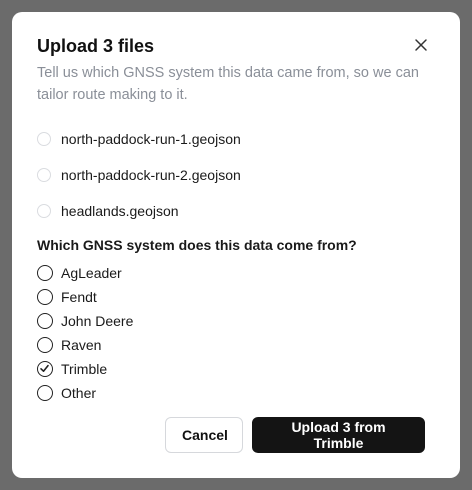 The height and width of the screenshot is (490, 472). I want to click on file-item: headlands.geojson, so click(232, 211).